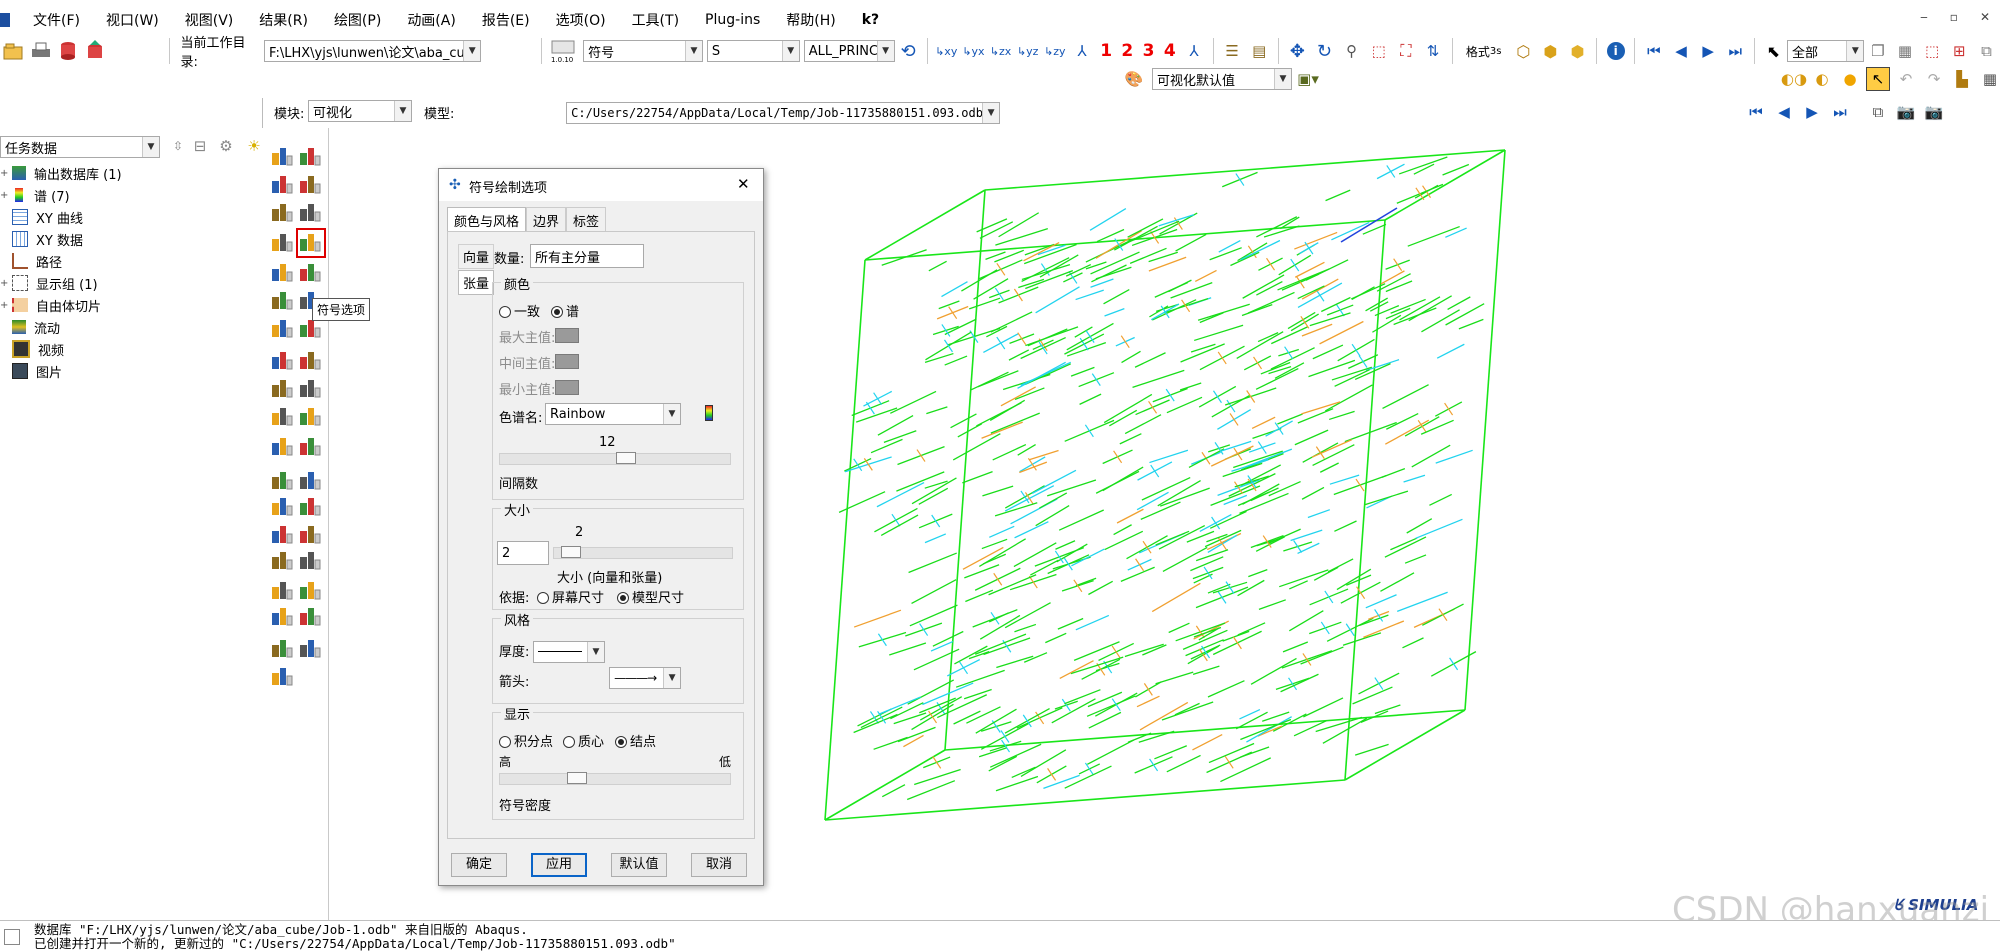  I want to click on overlay-icon, so click(311, 273).